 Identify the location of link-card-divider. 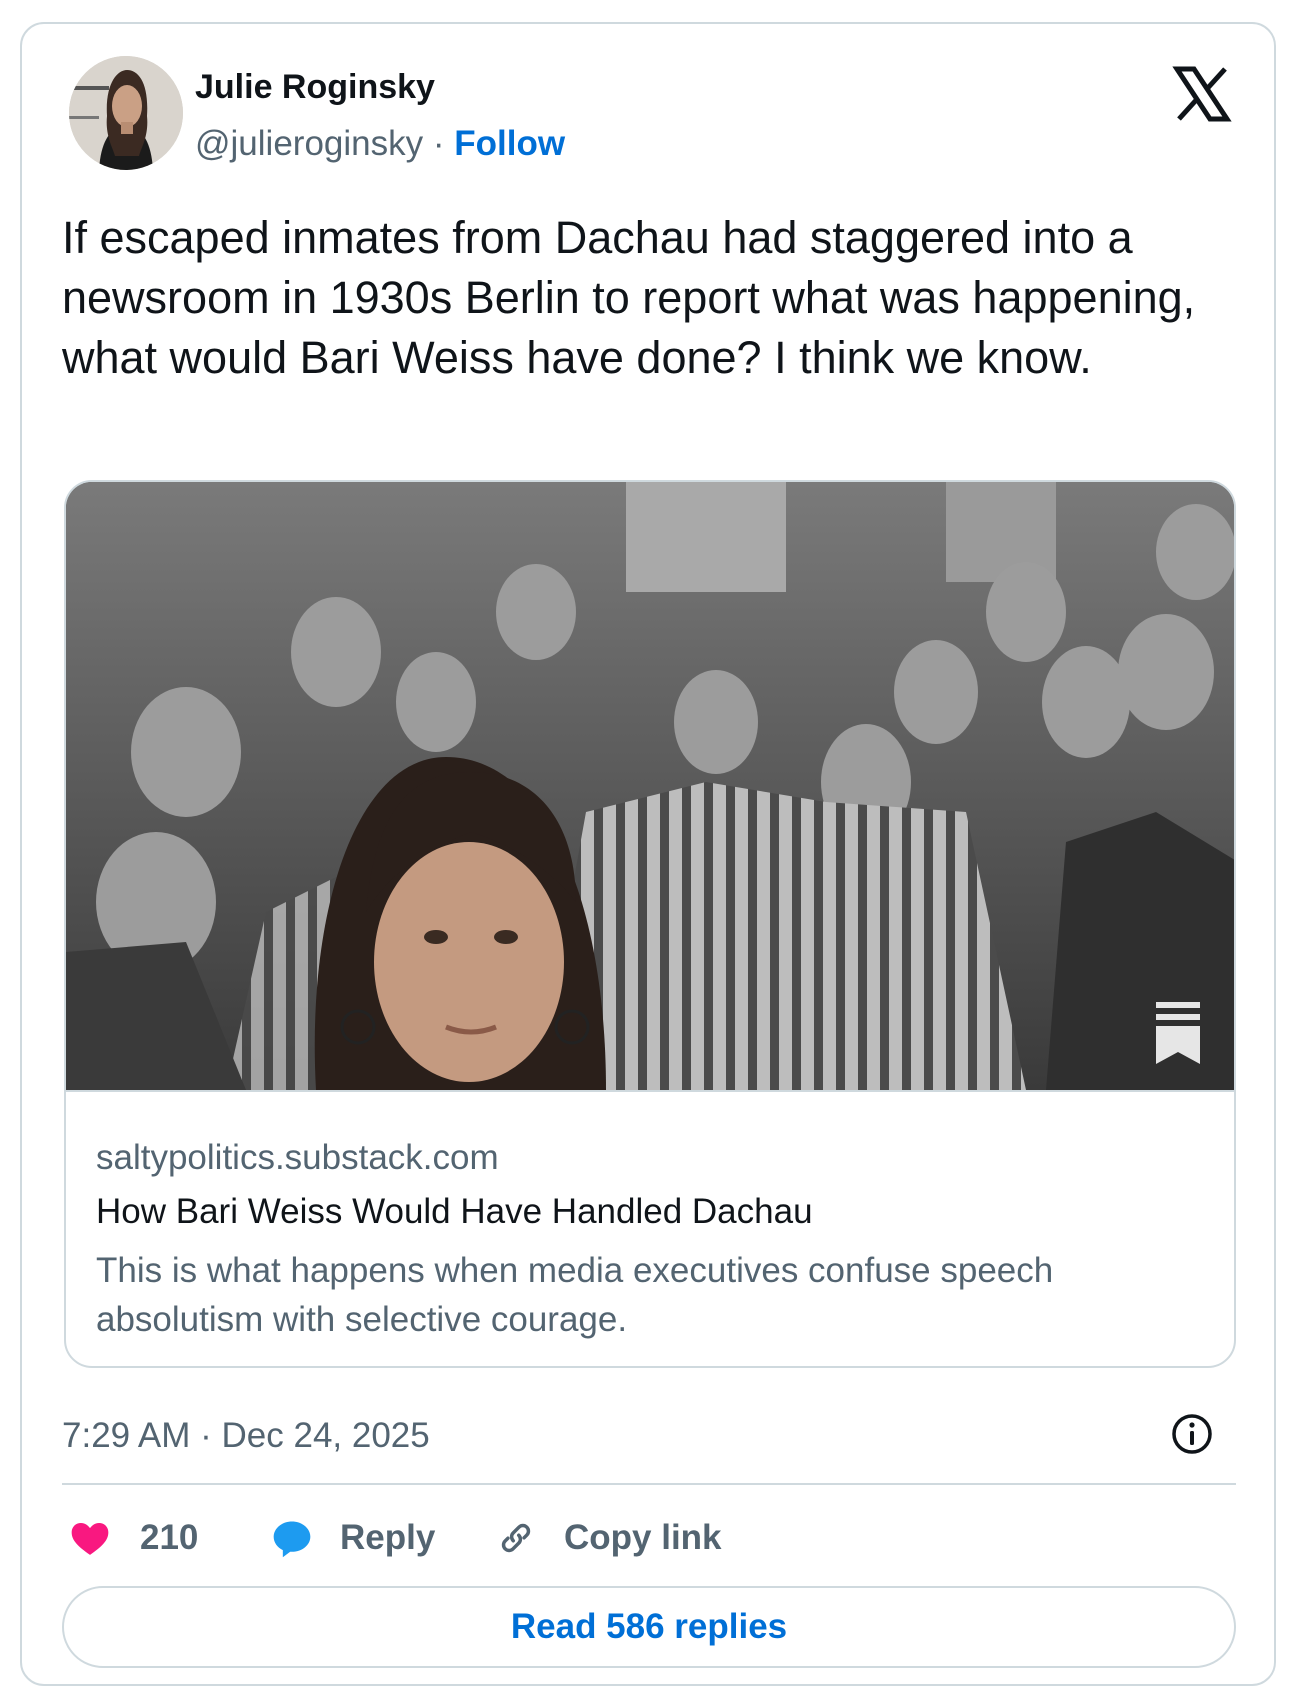
(650, 1091).